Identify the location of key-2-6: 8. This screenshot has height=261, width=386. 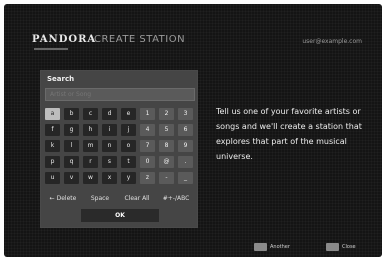
(166, 146).